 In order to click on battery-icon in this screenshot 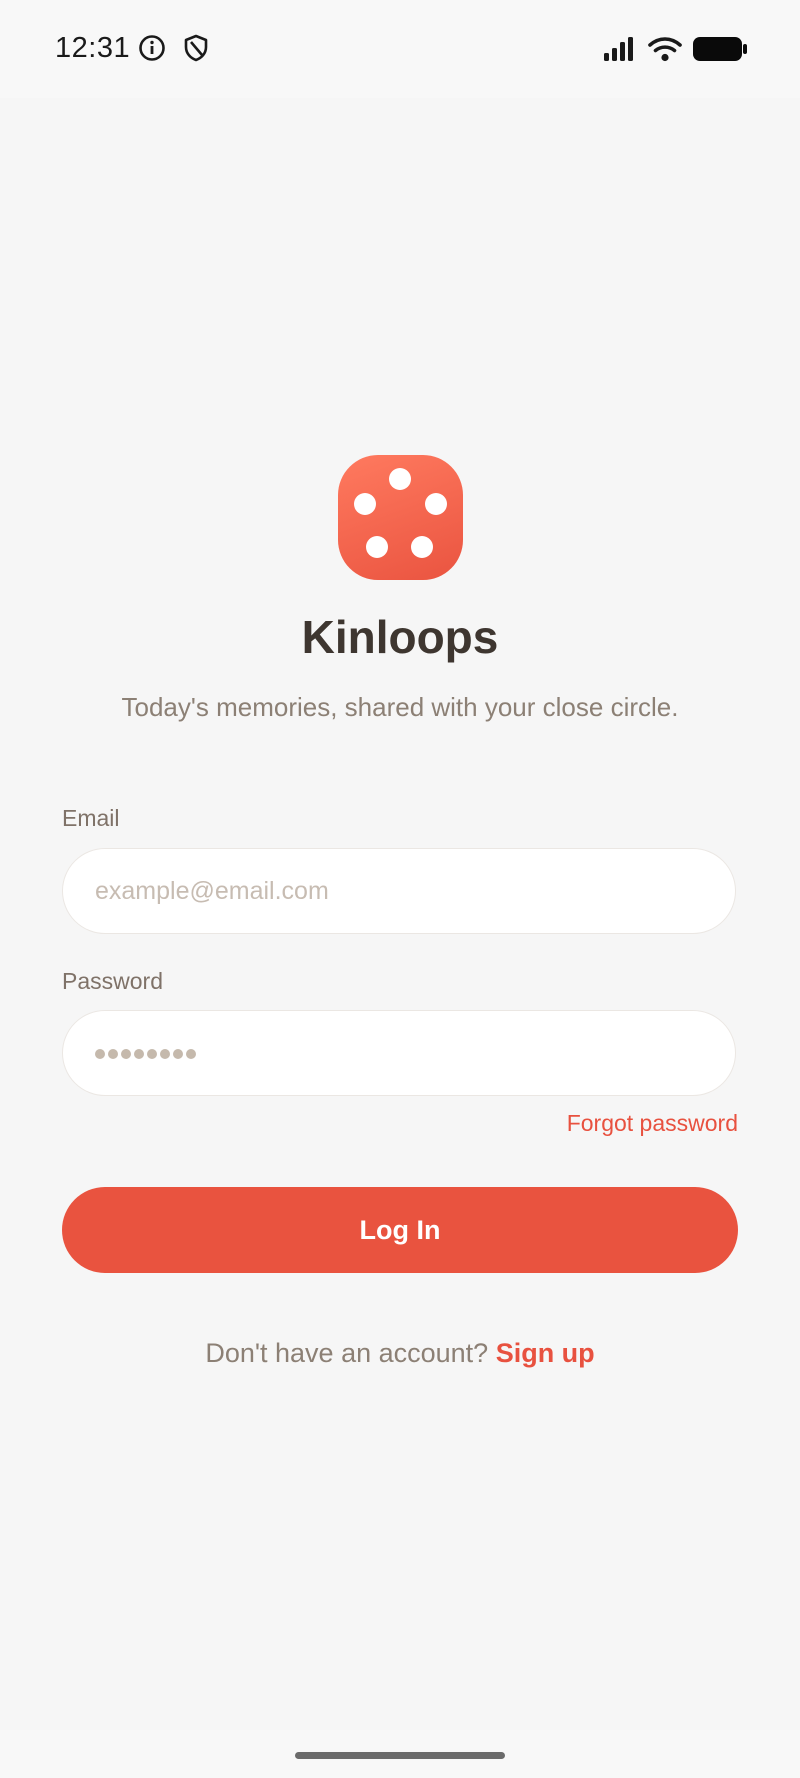, I will do `click(720, 51)`.